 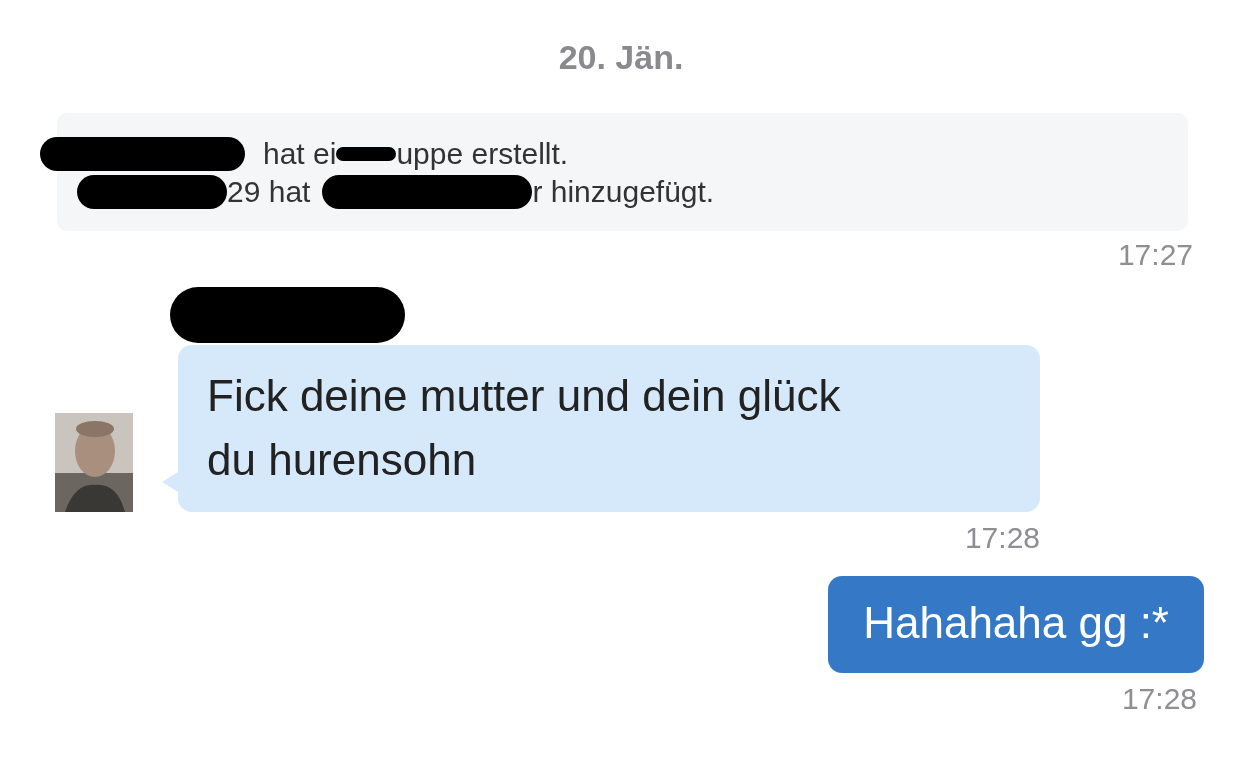 What do you see at coordinates (621, 57) in the screenshot?
I see `date-header: 20. Jän.` at bounding box center [621, 57].